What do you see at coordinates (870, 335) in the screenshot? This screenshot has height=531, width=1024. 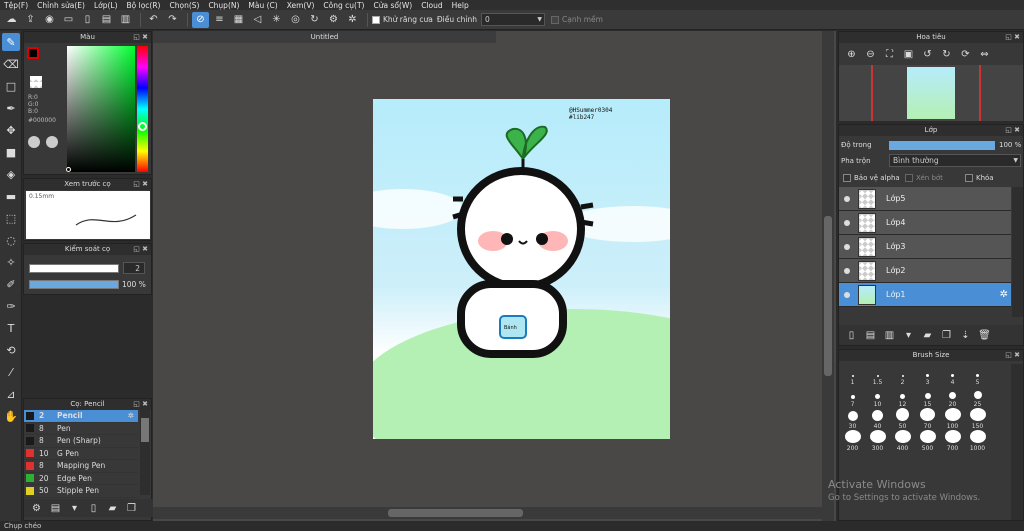 I see `new-layer-8bit-icon: ▤` at bounding box center [870, 335].